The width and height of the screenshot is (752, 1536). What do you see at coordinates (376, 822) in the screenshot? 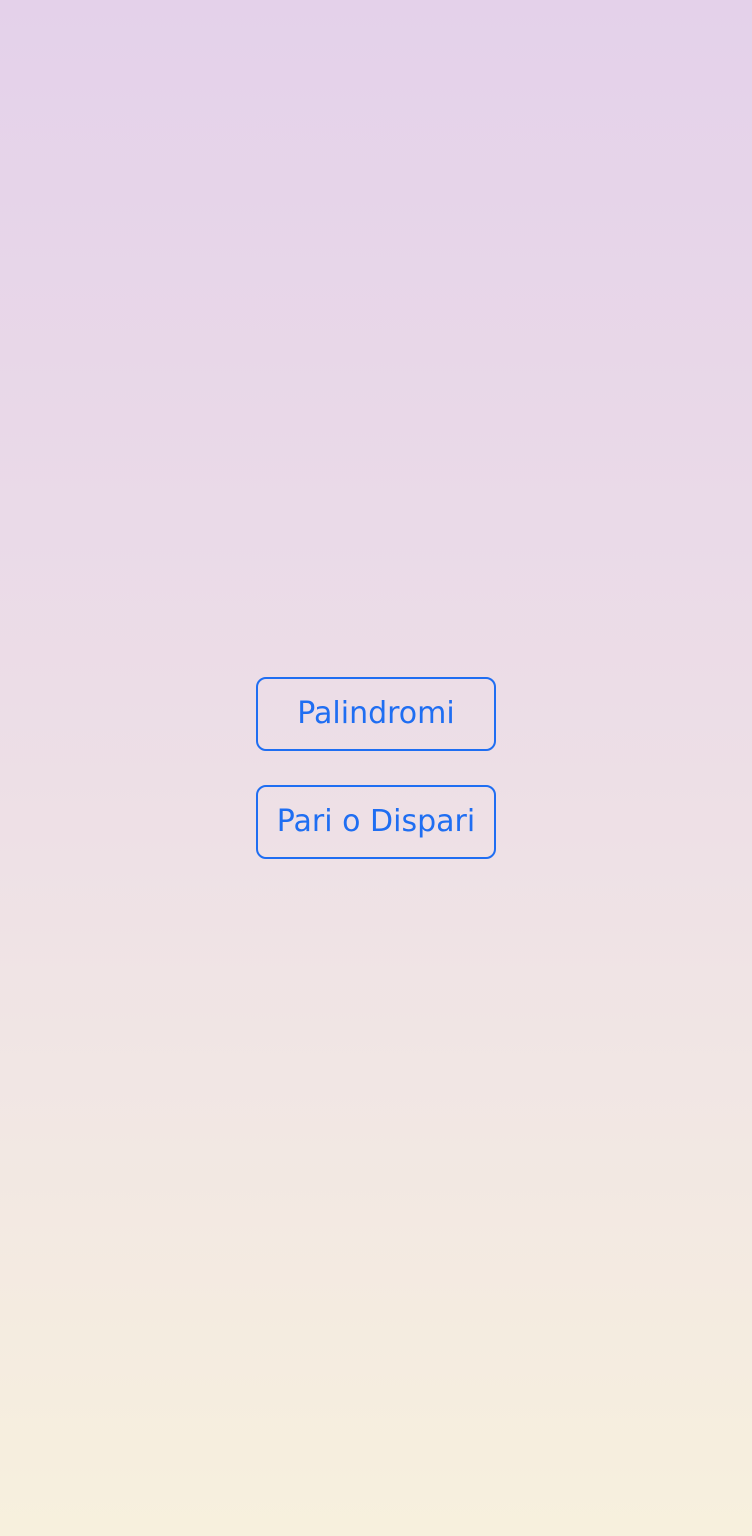
I see `pari-o-dispari-button: Pari o Dispari` at bounding box center [376, 822].